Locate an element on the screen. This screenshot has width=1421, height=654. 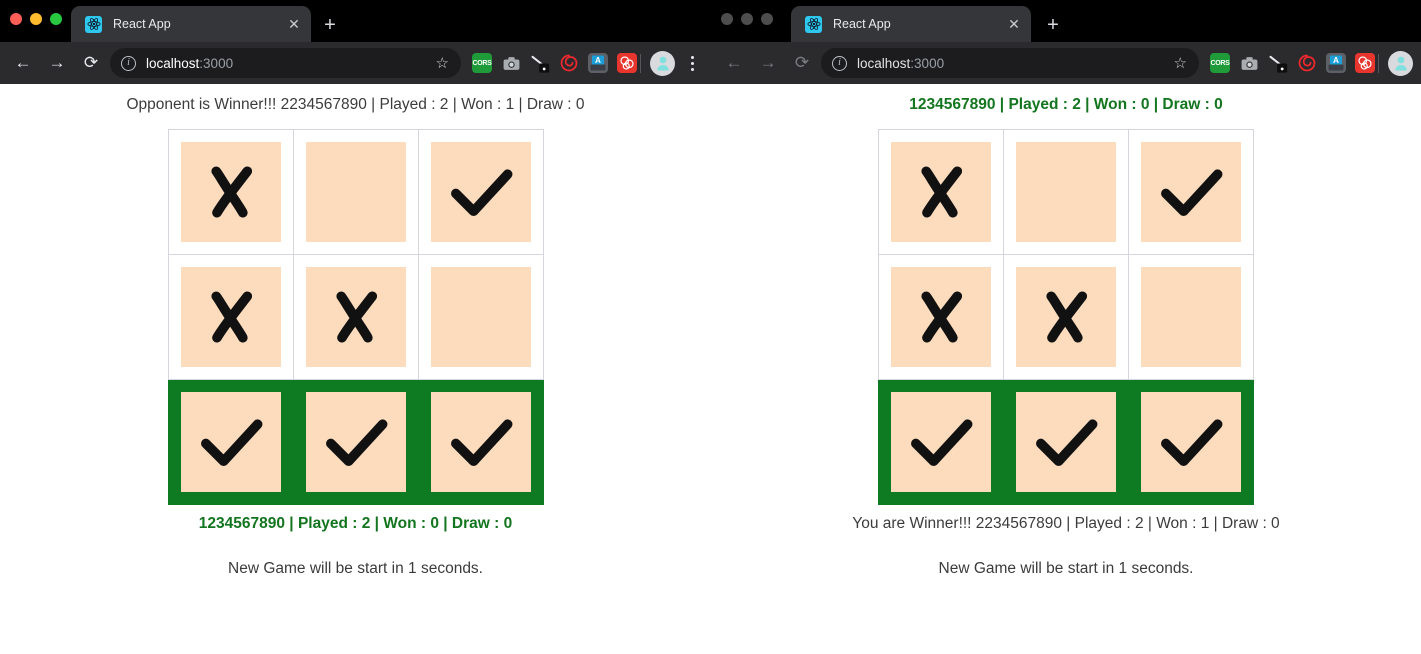
toolbar-divider is located at coordinates (1378, 63).